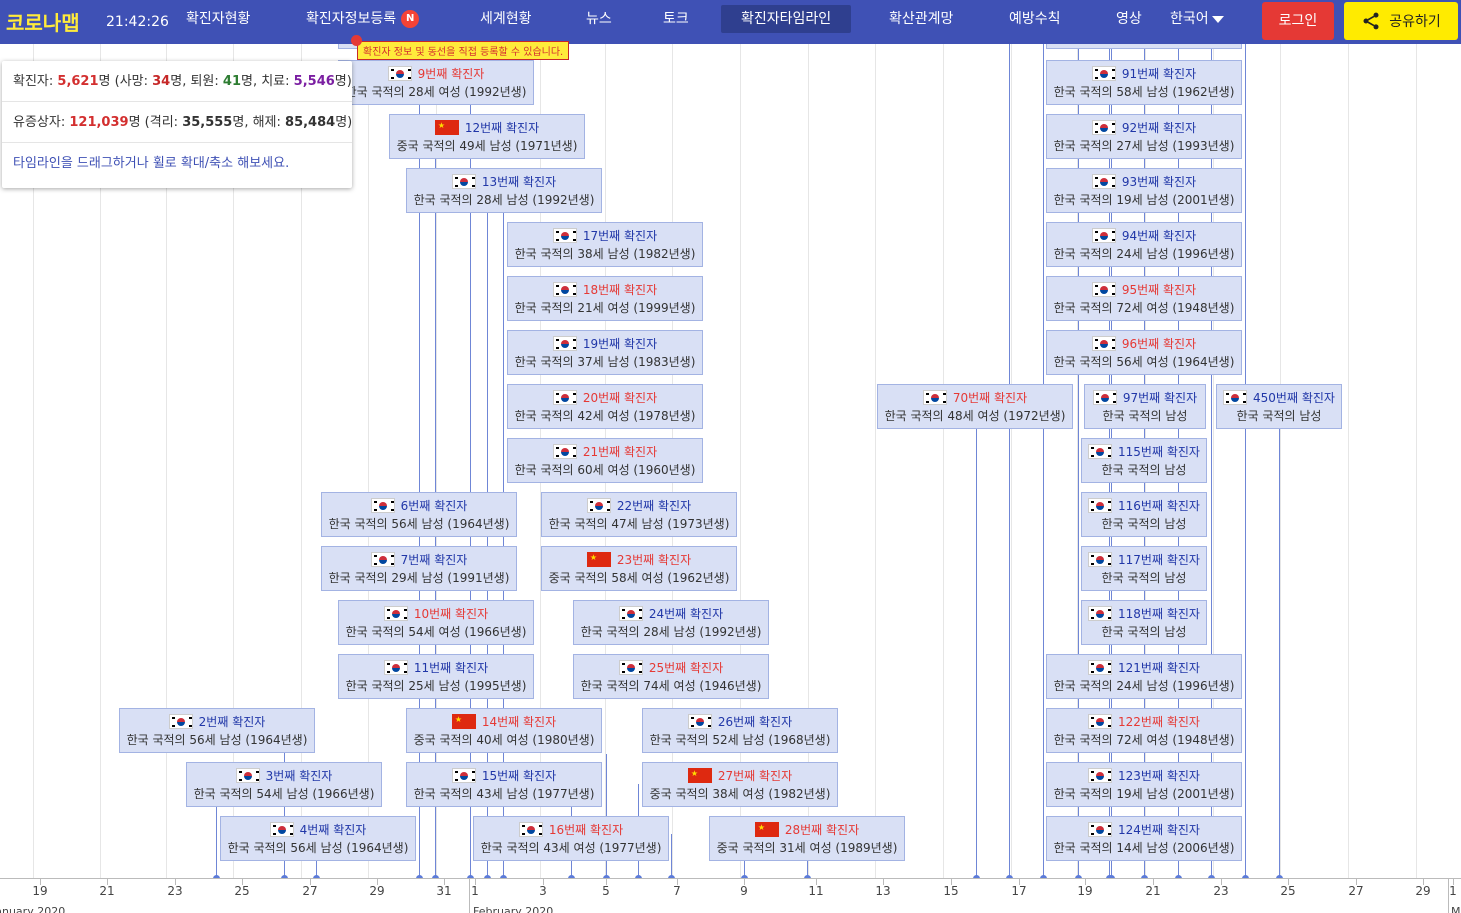 The height and width of the screenshot is (913, 1461). Describe the element at coordinates (1159, 452) in the screenshot. I see `case-title: 115번째 확진자` at that location.